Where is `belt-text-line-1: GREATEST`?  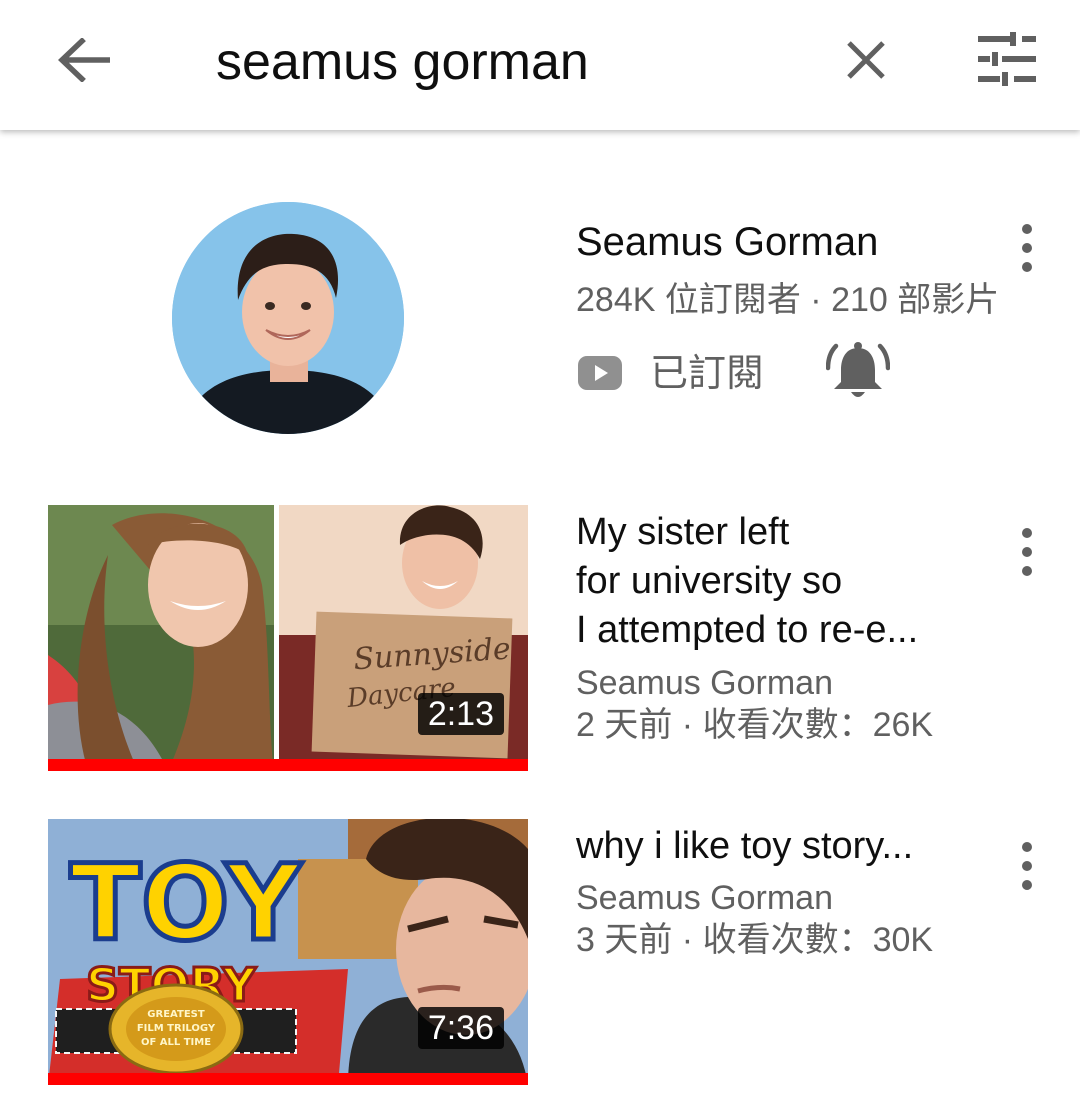 belt-text-line-1: GREATEST is located at coordinates (176, 1014).